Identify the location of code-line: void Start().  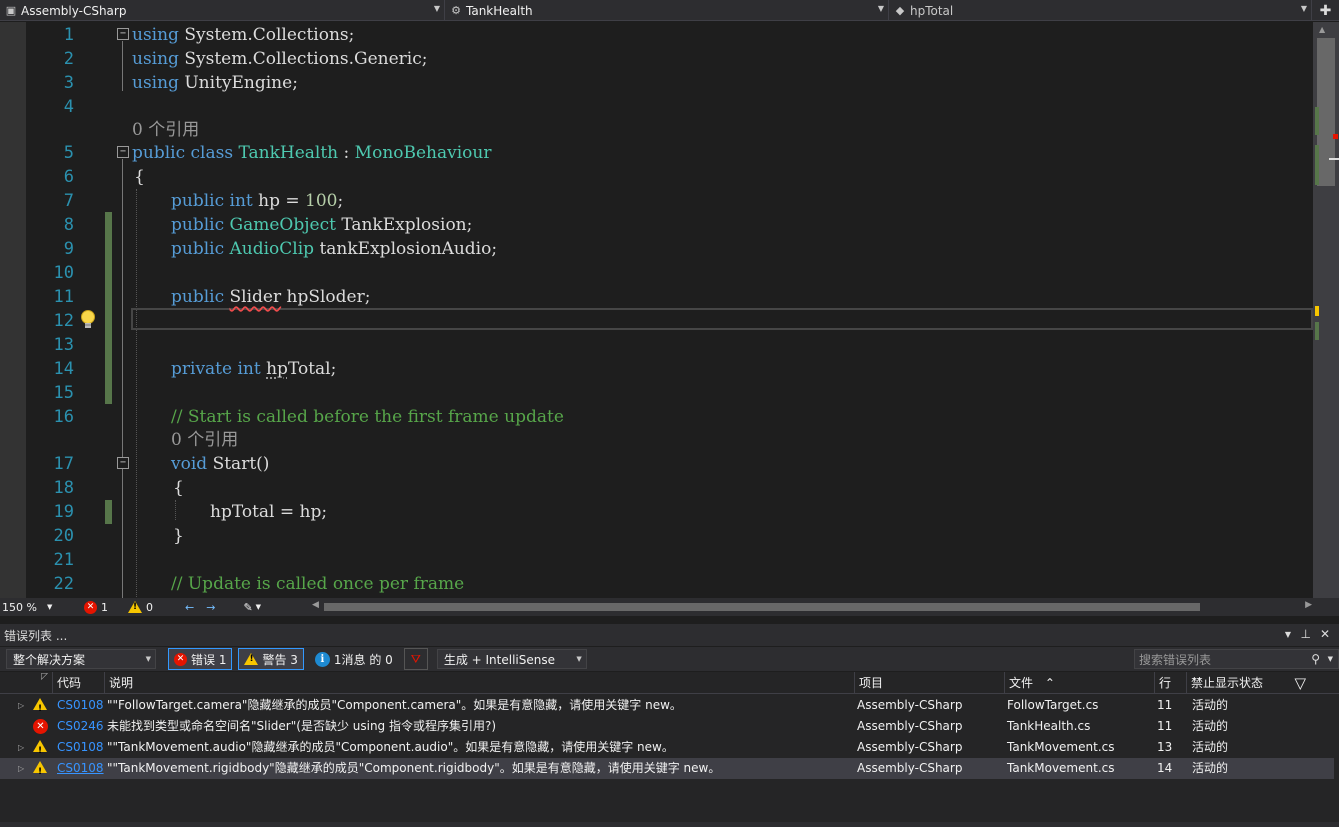
(220, 464).